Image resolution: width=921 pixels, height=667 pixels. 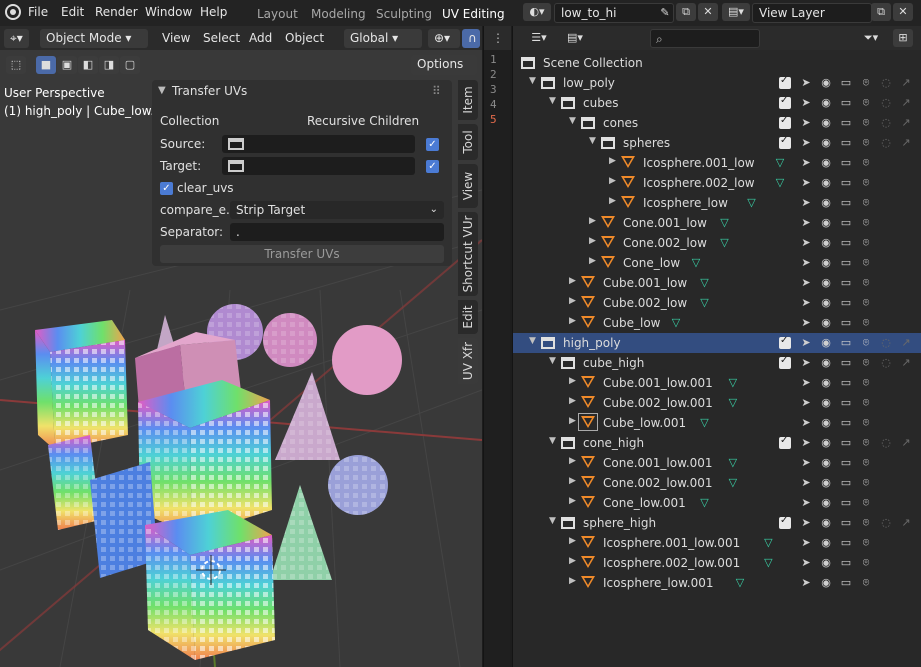 What do you see at coordinates (498, 38) in the screenshot?
I see `menu-lines-icon: ⋮` at bounding box center [498, 38].